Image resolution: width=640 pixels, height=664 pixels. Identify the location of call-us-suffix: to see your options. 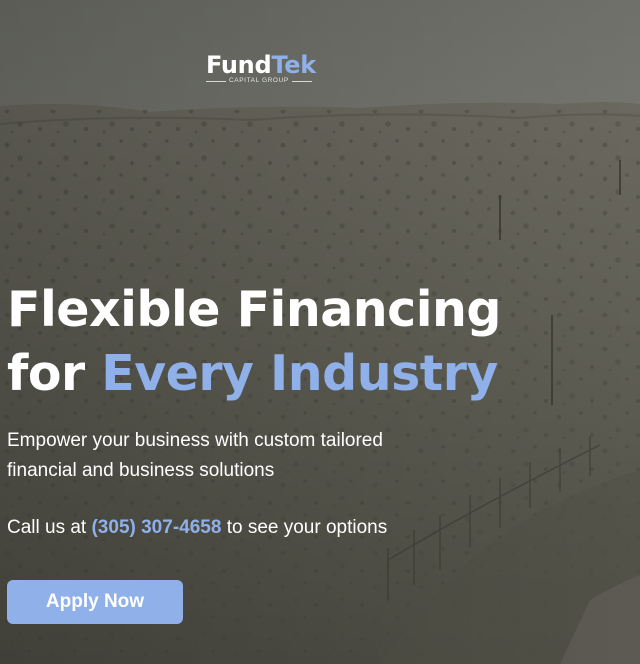
(304, 527).